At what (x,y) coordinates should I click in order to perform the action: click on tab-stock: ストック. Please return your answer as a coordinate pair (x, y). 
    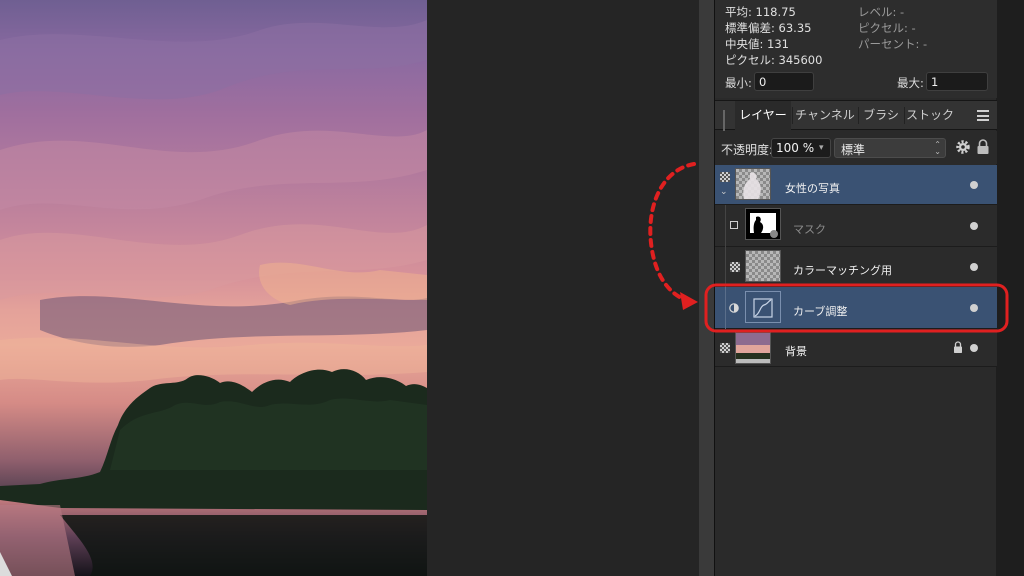
    Looking at the image, I should click on (930, 115).